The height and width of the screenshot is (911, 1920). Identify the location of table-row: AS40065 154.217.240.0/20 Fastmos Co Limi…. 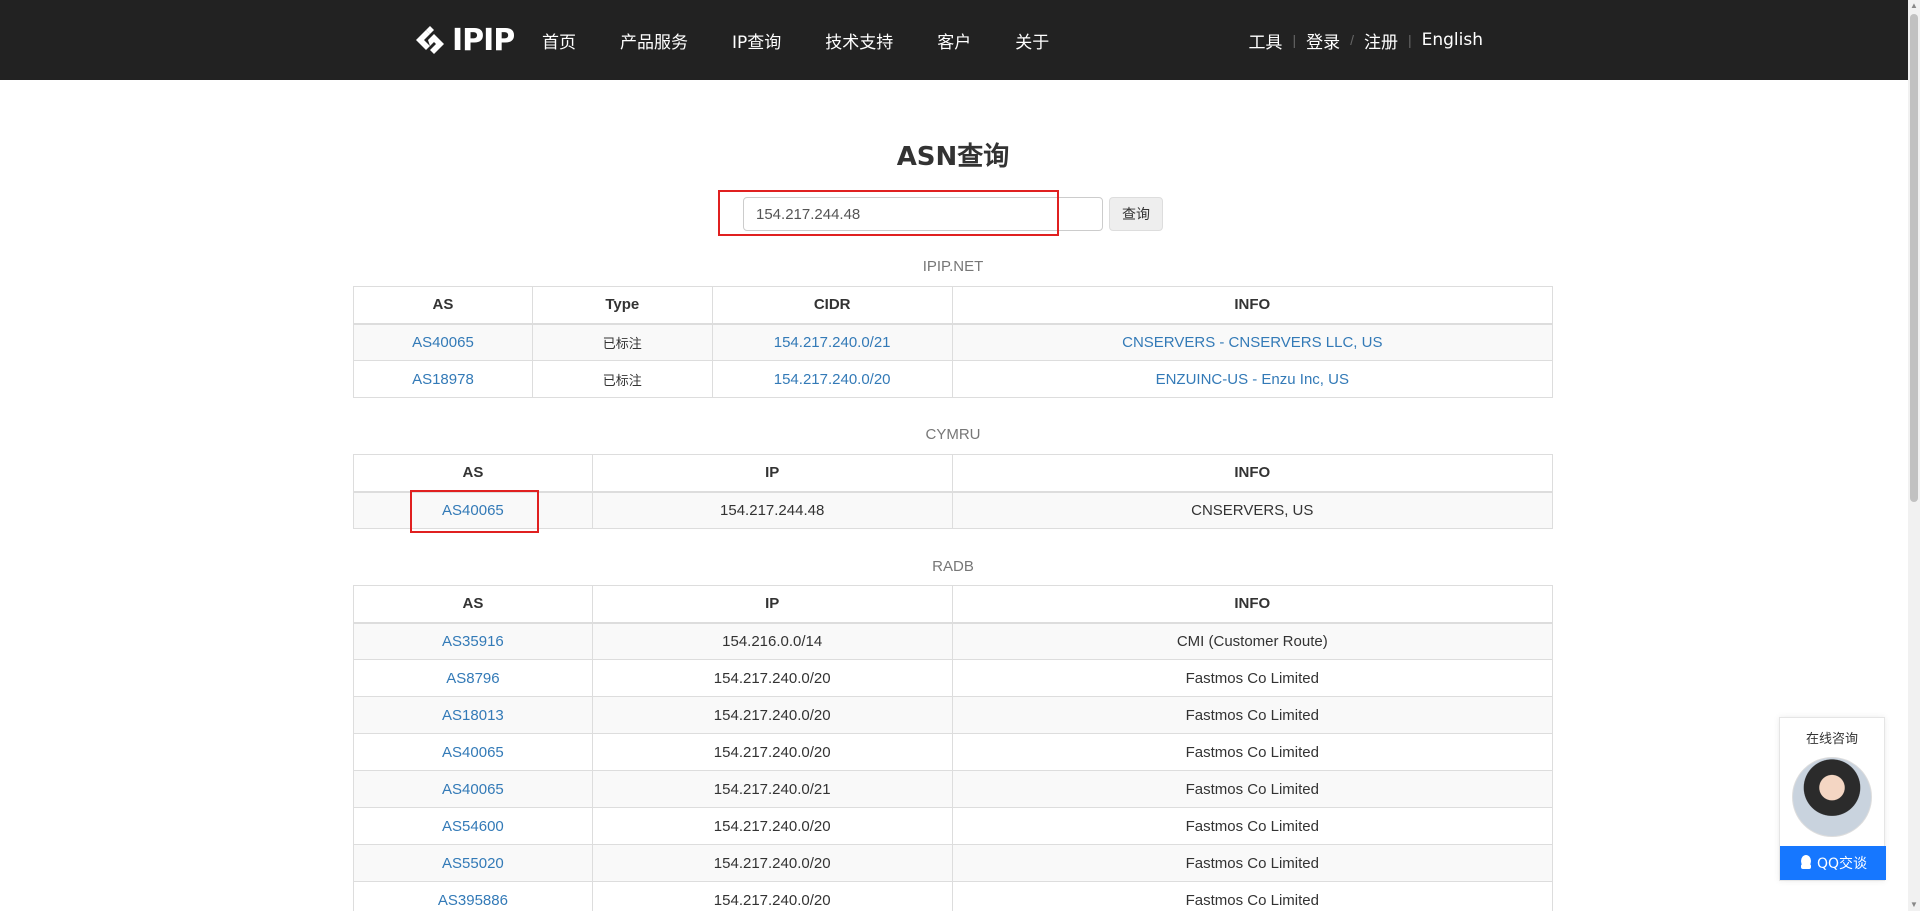
(953, 752).